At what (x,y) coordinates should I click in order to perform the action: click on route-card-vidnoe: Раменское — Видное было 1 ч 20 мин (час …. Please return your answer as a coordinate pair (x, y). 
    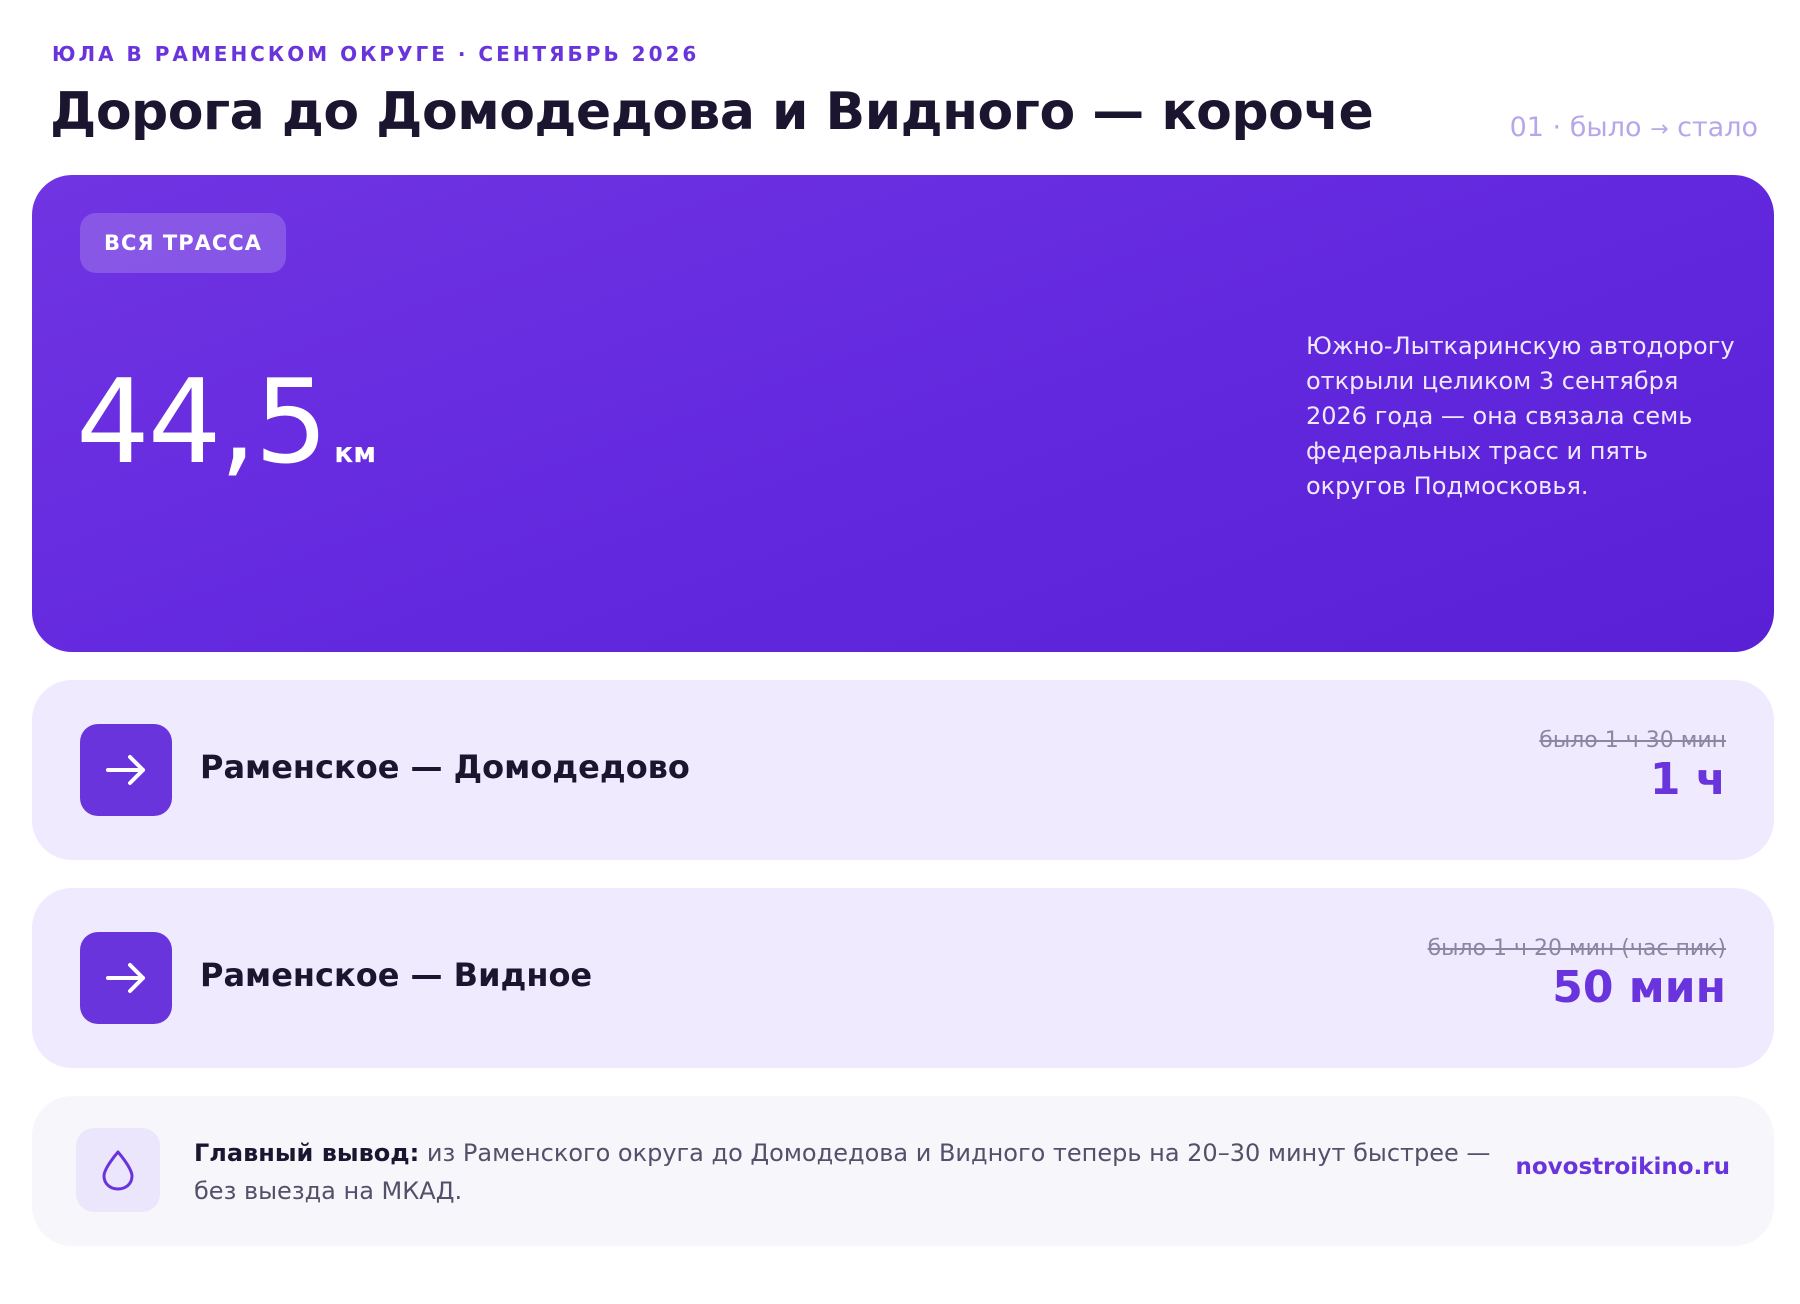
    Looking at the image, I should click on (903, 978).